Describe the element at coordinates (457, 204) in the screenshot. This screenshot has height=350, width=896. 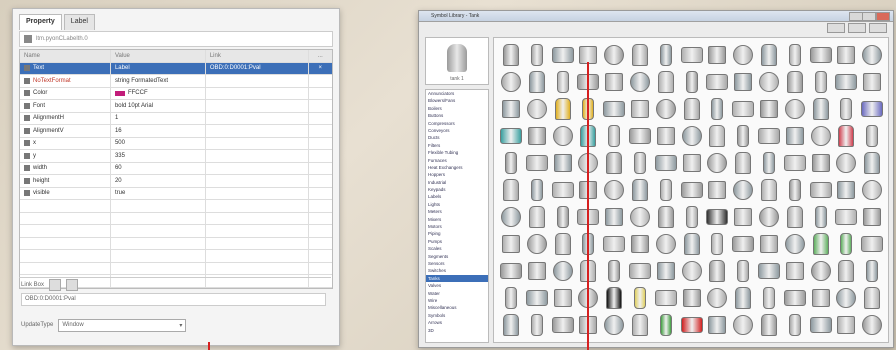
I see `category-item: Lights` at that location.